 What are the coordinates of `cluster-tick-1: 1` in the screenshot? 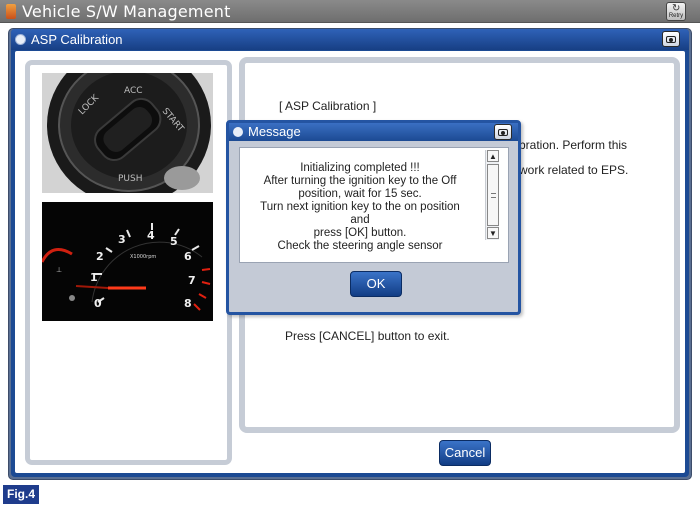 It's located at (94, 277).